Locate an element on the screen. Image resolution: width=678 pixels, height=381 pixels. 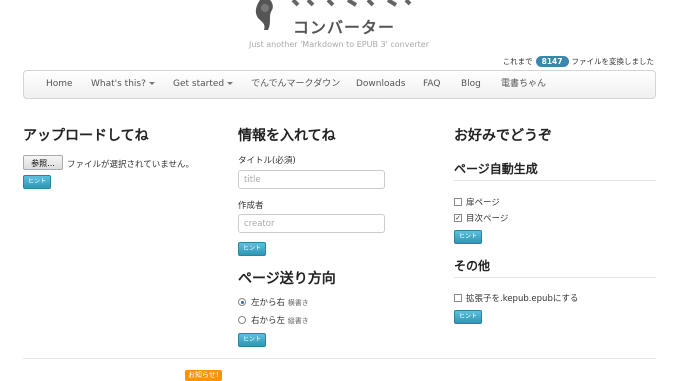
upload-heading: アップロードしてね is located at coordinates (86, 136).